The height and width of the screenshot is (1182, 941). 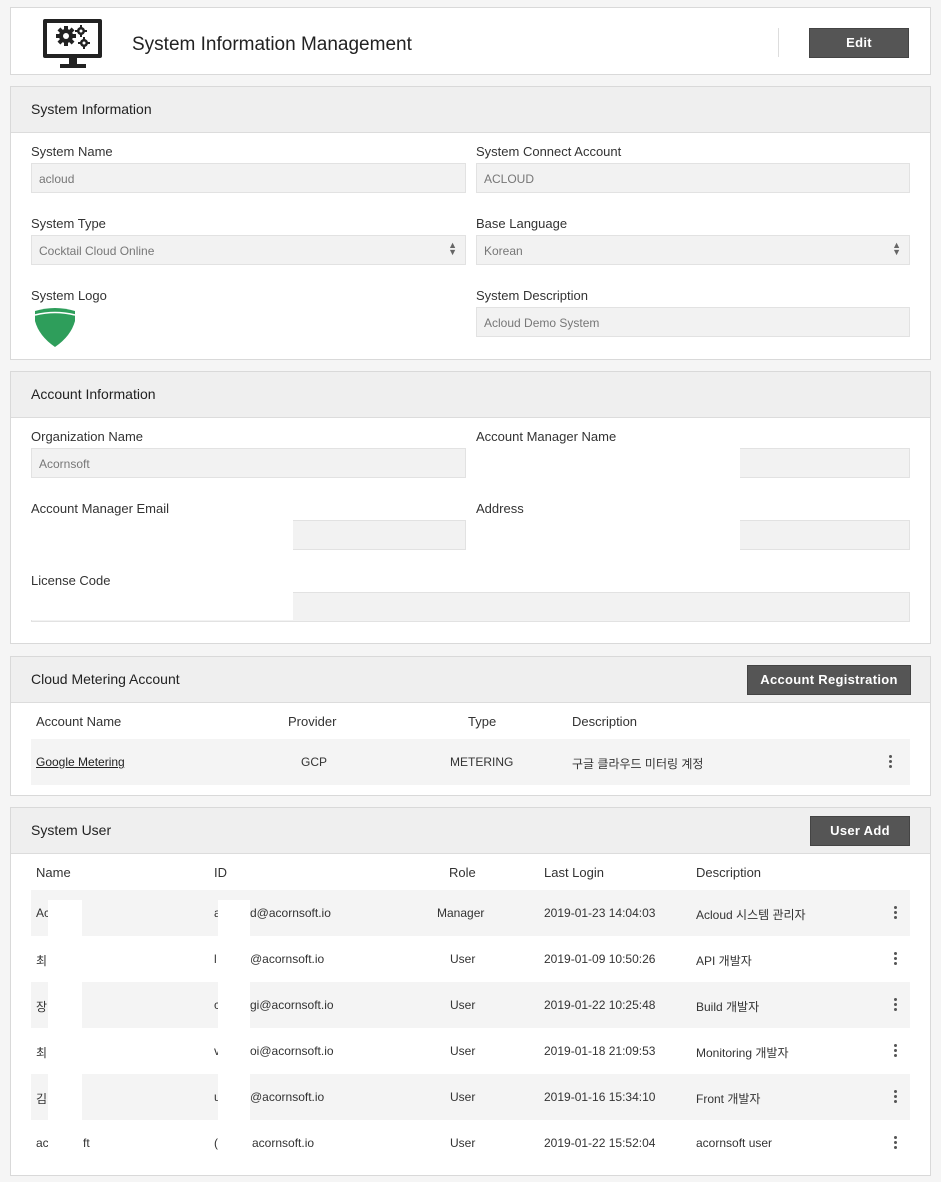 I want to click on description-cell: Acloud 시스템 관리자, so click(x=751, y=915).